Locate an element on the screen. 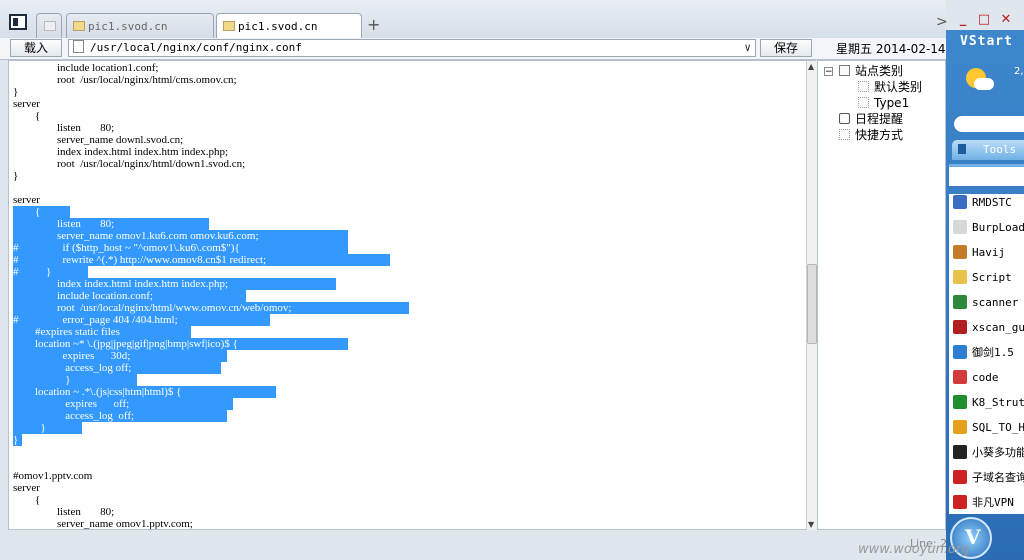 This screenshot has width=1024, height=560. tool-item: code is located at coordinates (976, 378).